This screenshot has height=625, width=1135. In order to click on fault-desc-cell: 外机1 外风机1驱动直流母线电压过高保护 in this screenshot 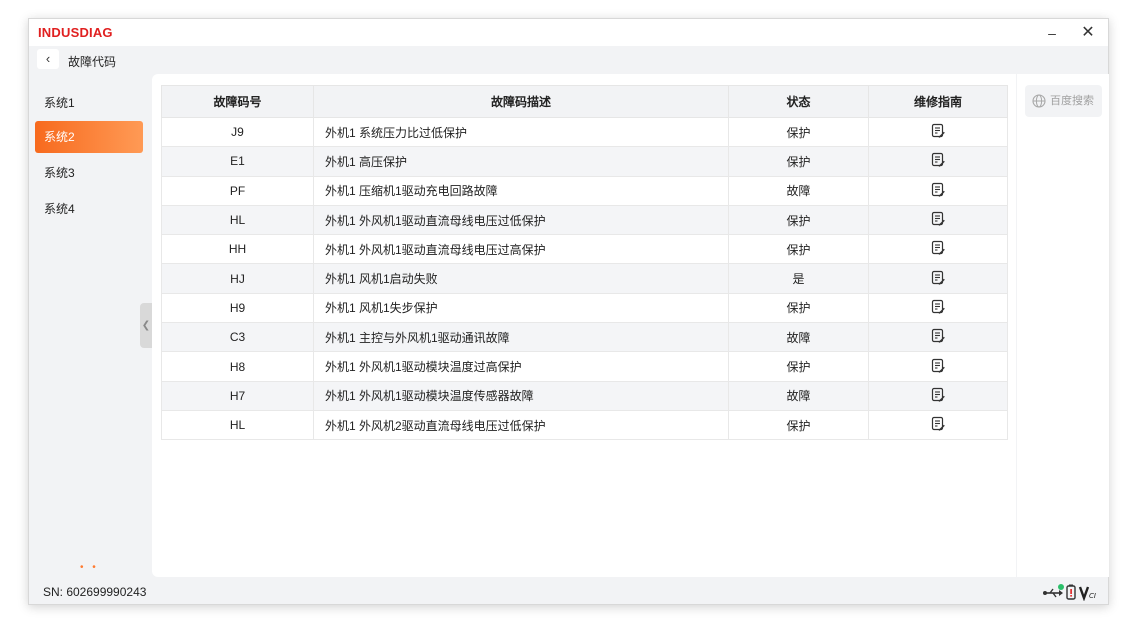, I will do `click(521, 249)`.